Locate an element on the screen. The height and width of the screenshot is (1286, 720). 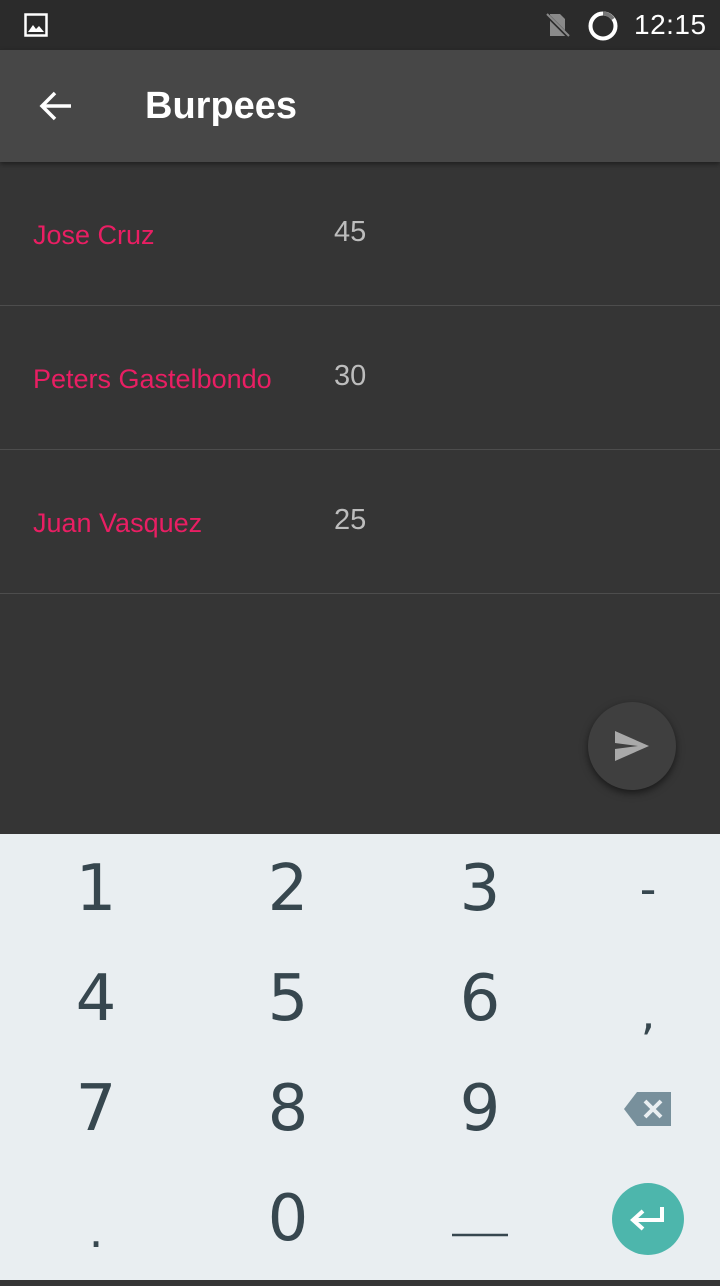
key-period: . is located at coordinates (96, 1231).